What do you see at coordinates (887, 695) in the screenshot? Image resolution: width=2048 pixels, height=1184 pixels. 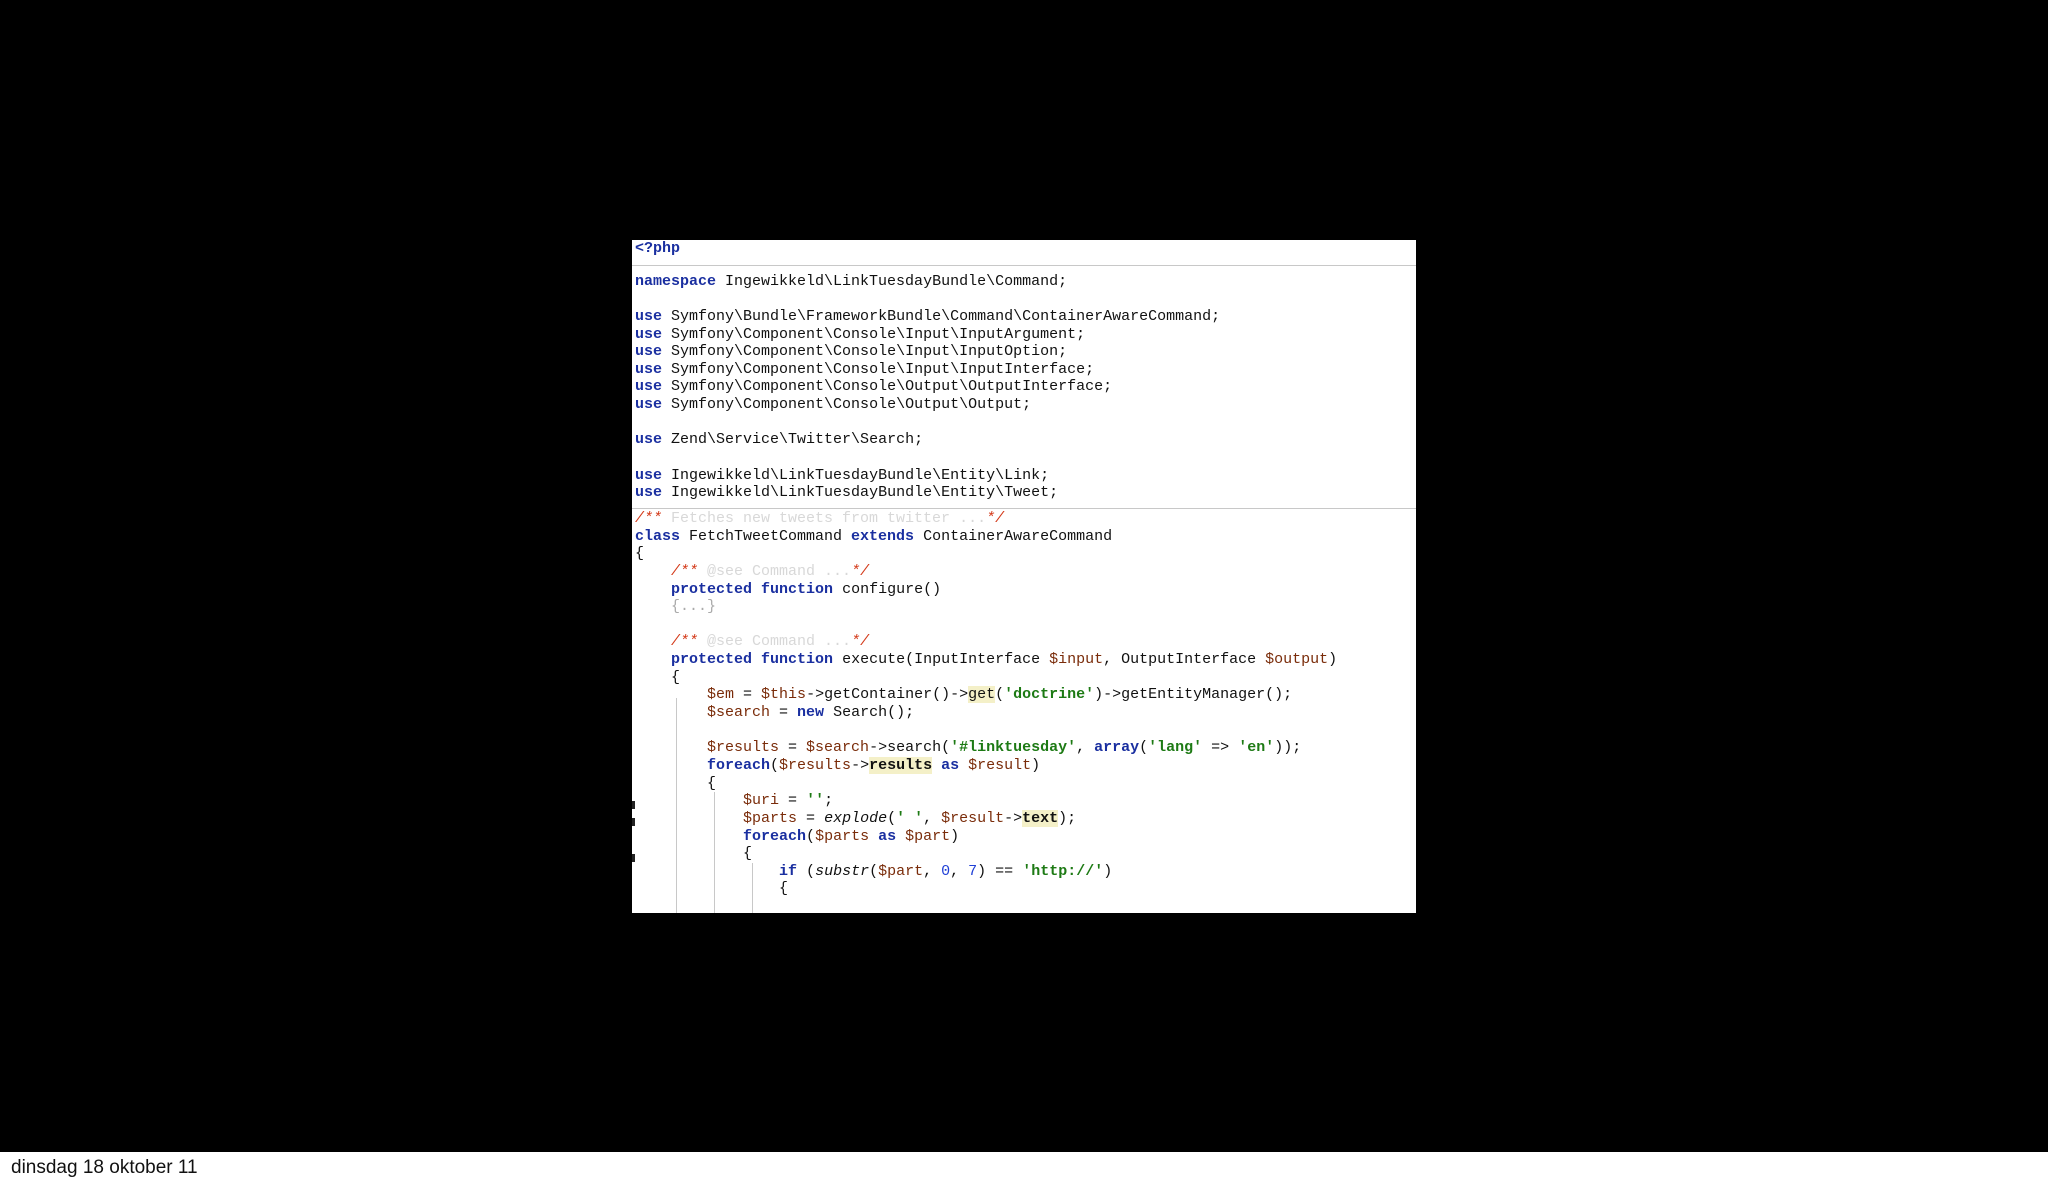 I see `code-text: ->getContainer()->` at bounding box center [887, 695].